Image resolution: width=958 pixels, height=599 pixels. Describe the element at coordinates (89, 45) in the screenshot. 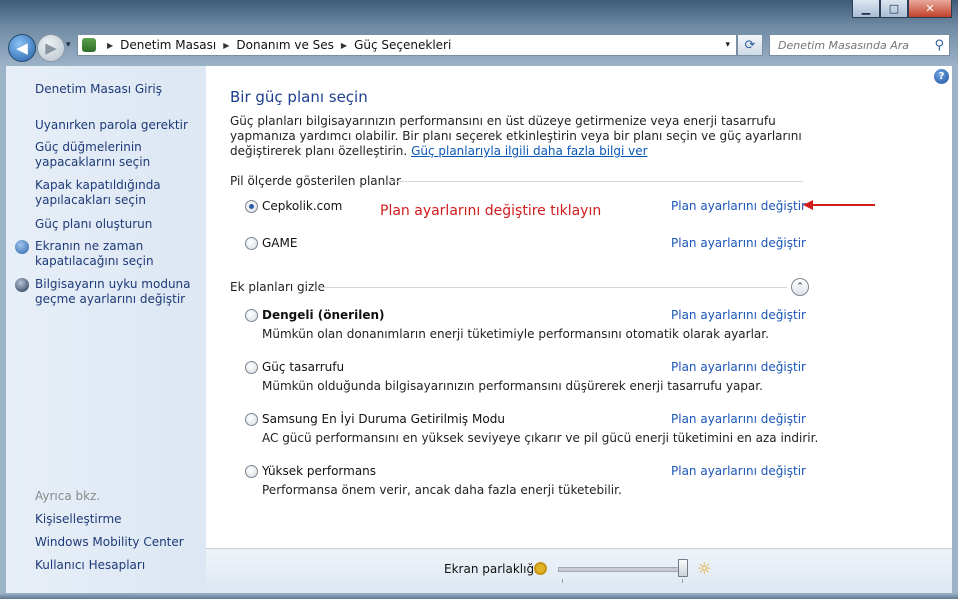

I see `control-panel-icon` at that location.